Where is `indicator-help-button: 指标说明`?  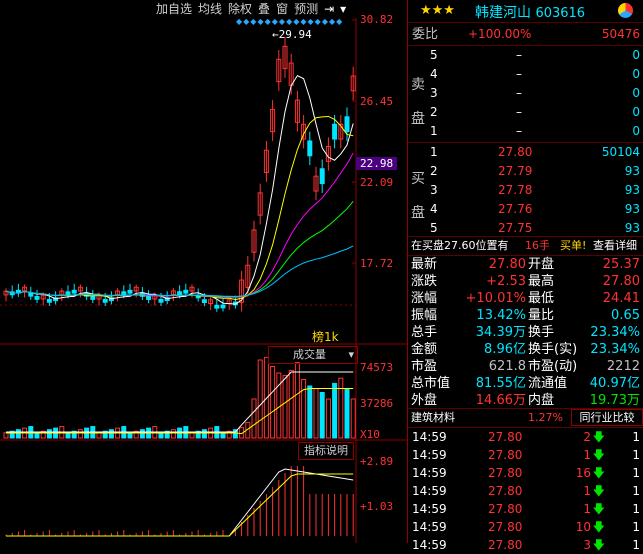 indicator-help-button: 指标说明 is located at coordinates (326, 451).